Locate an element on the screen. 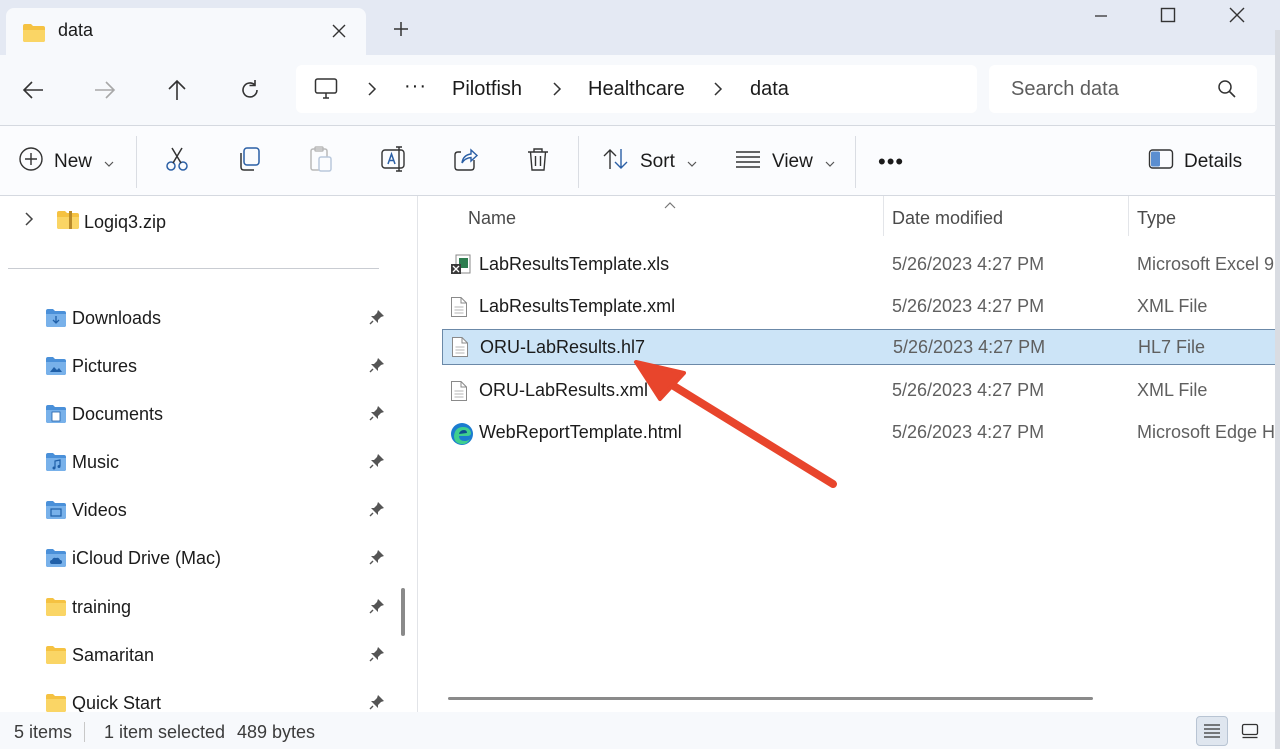 The image size is (1280, 749). sidebar-scrollbar is located at coordinates (403, 612).